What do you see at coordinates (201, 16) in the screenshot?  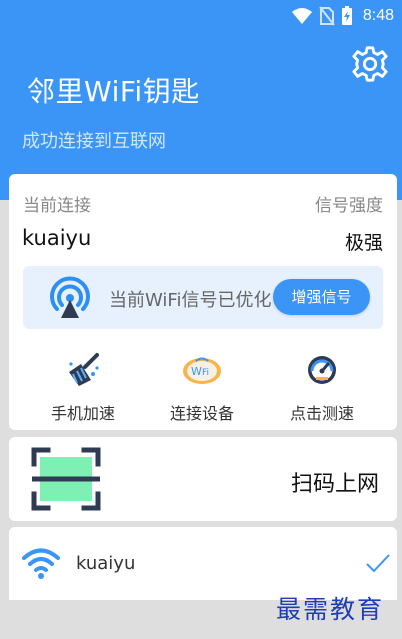 I see `status-bar: 8:48` at bounding box center [201, 16].